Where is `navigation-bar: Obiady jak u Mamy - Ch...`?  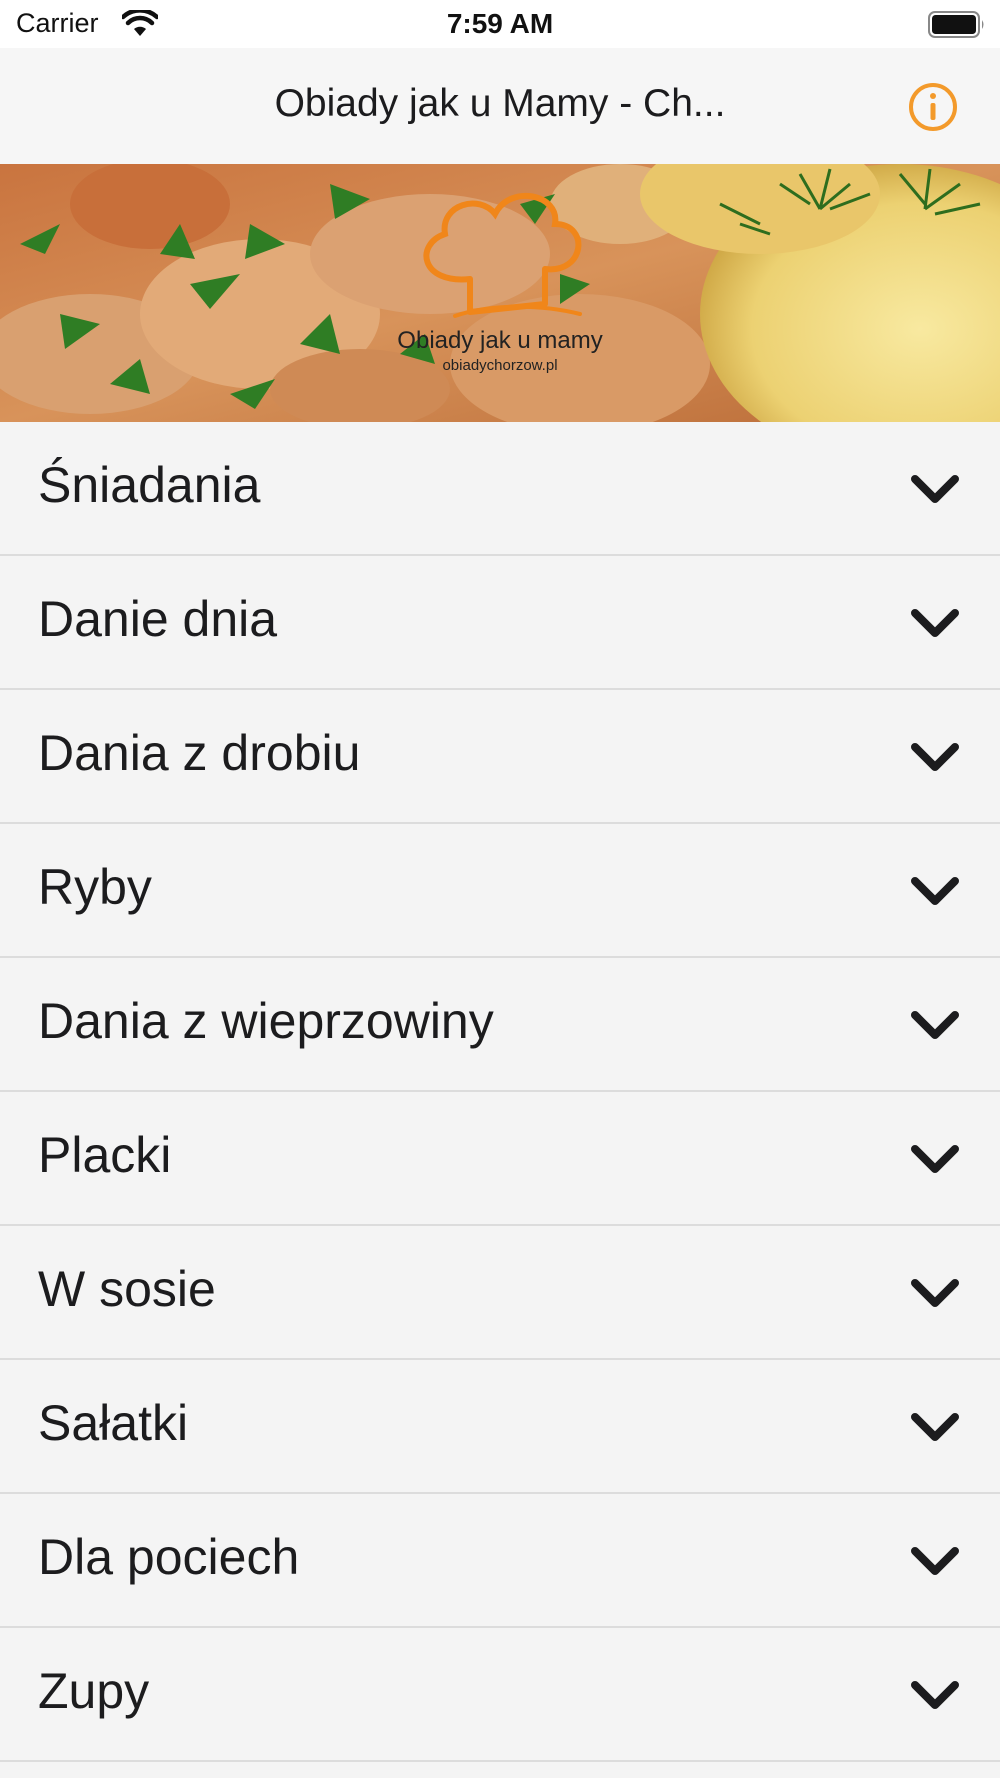
navigation-bar: Obiady jak u Mamy - Ch... is located at coordinates (500, 106).